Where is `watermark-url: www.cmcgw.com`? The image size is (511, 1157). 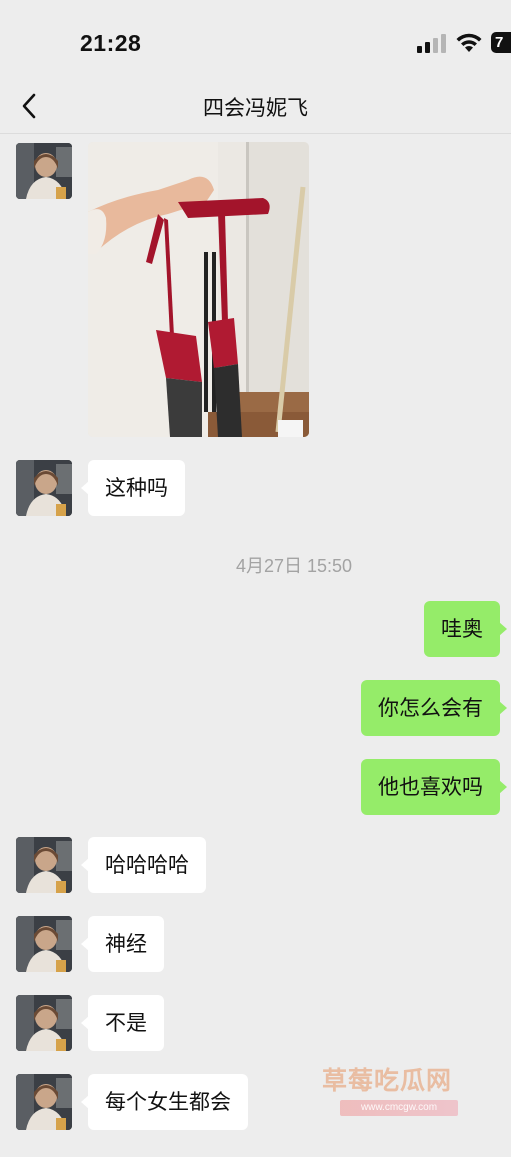 watermark-url: www.cmcgw.com is located at coordinates (399, 1108).